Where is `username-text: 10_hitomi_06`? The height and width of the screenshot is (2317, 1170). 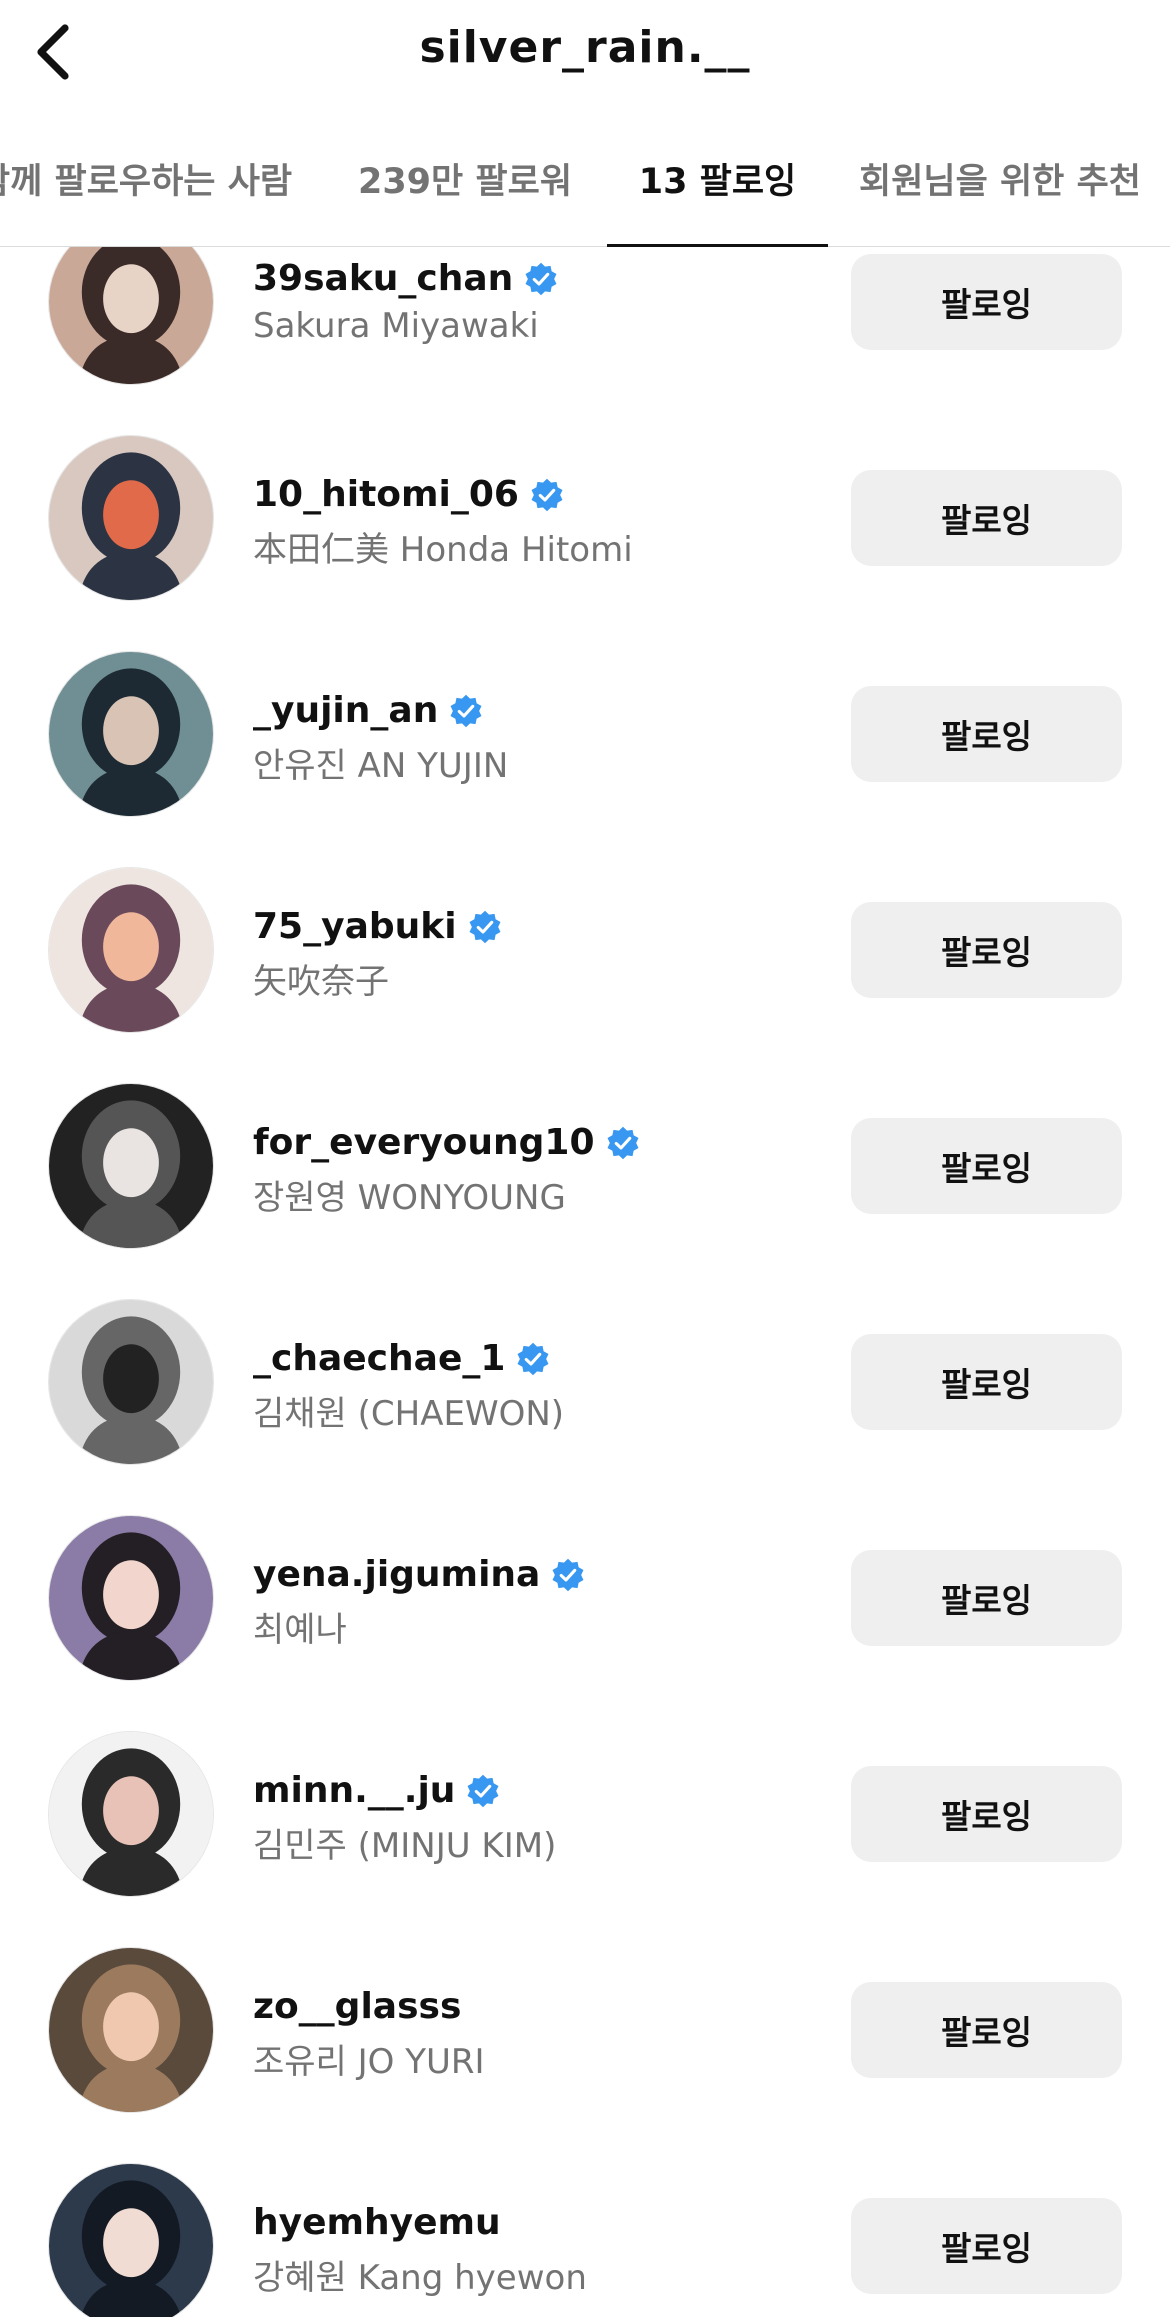 username-text: 10_hitomi_06 is located at coordinates (386, 494).